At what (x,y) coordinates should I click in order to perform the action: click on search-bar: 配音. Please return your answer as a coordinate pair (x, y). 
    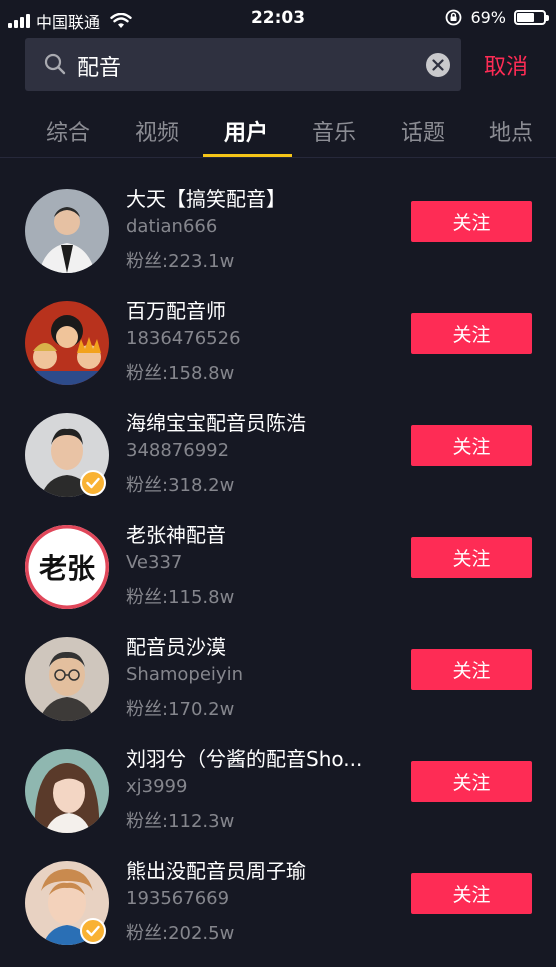
    Looking at the image, I should click on (243, 64).